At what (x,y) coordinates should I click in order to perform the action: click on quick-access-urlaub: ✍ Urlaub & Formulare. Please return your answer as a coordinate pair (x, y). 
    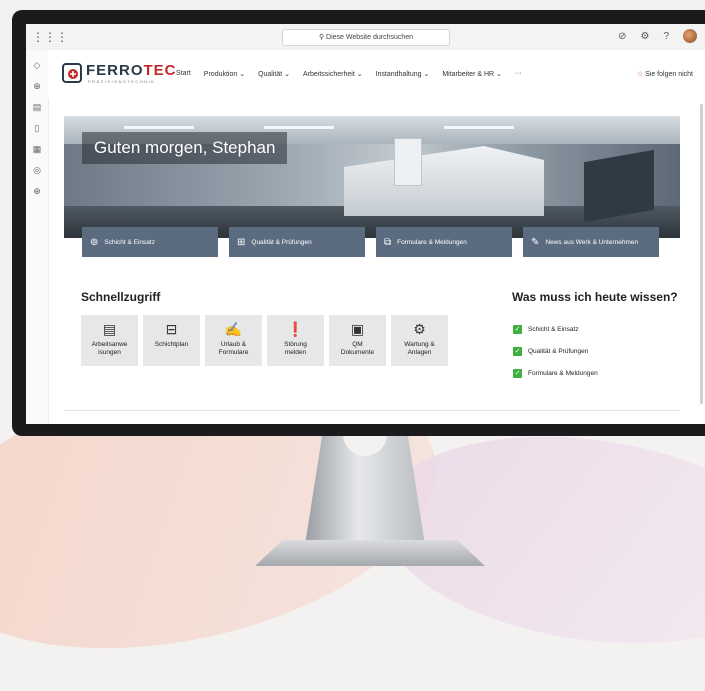
    Looking at the image, I should click on (233, 340).